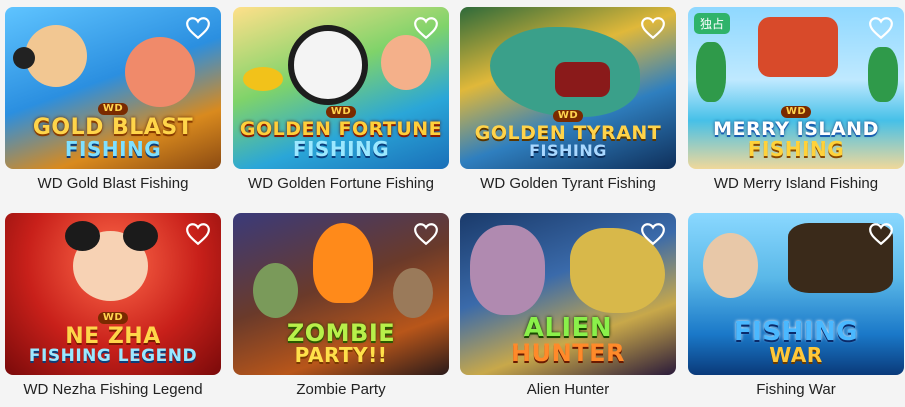 This screenshot has width=905, height=407. What do you see at coordinates (113, 339) in the screenshot?
I see `game-logo: WD NE ZHA FISHING LEGEND` at bounding box center [113, 339].